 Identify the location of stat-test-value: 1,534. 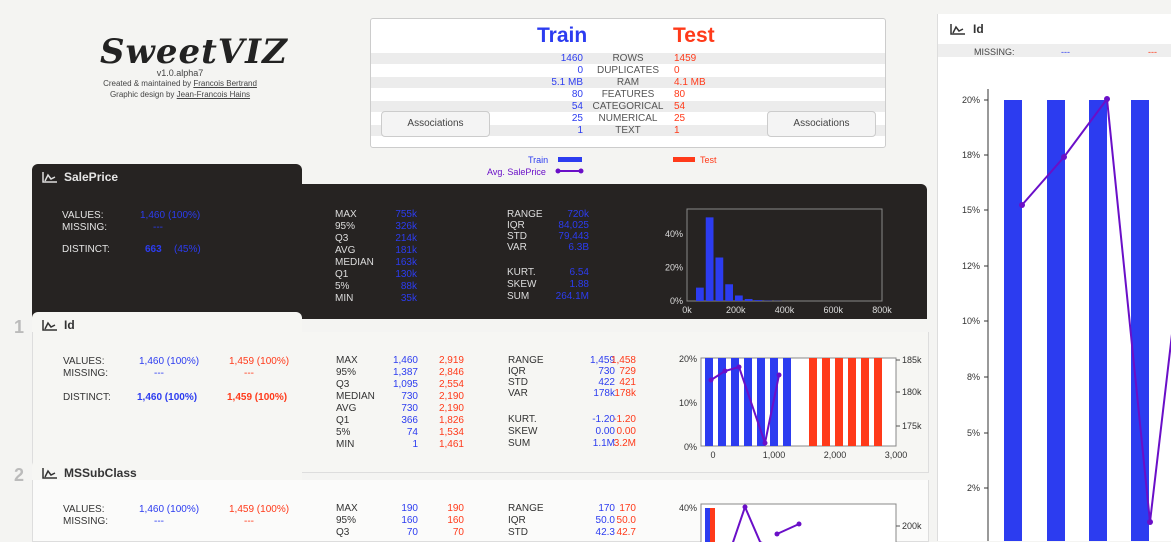
(439, 433).